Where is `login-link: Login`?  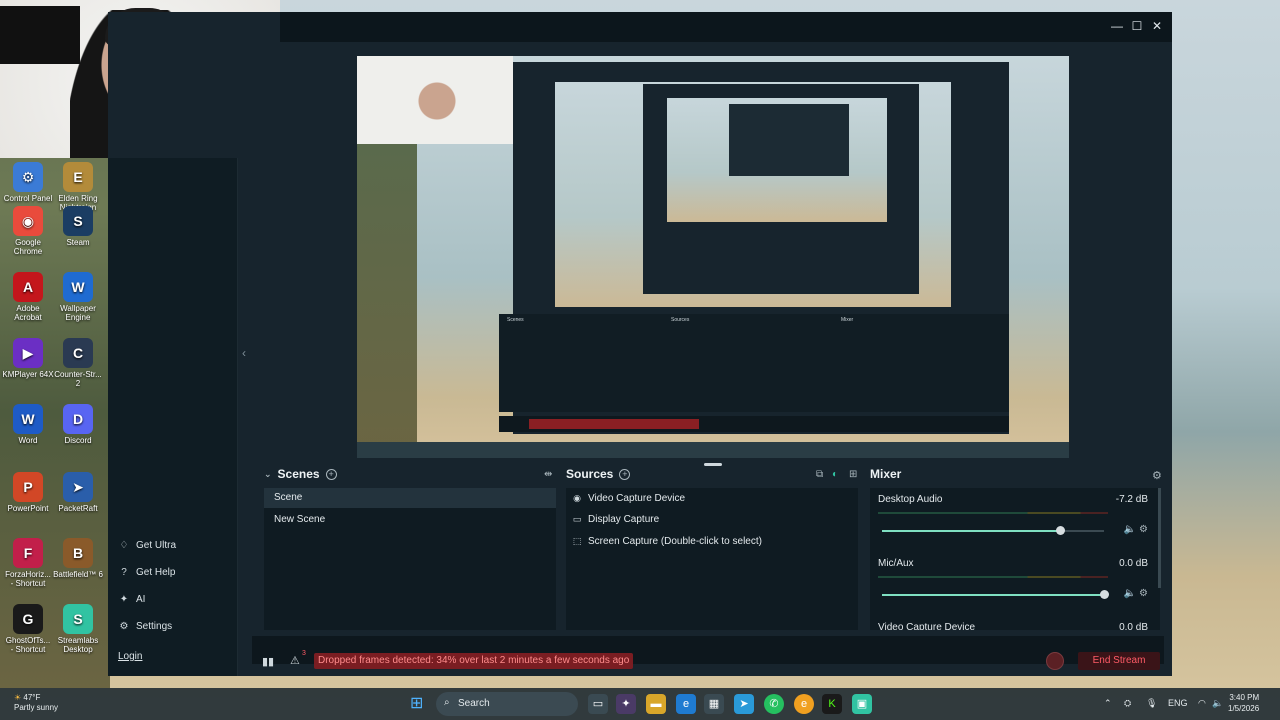 login-link: Login is located at coordinates (130, 656).